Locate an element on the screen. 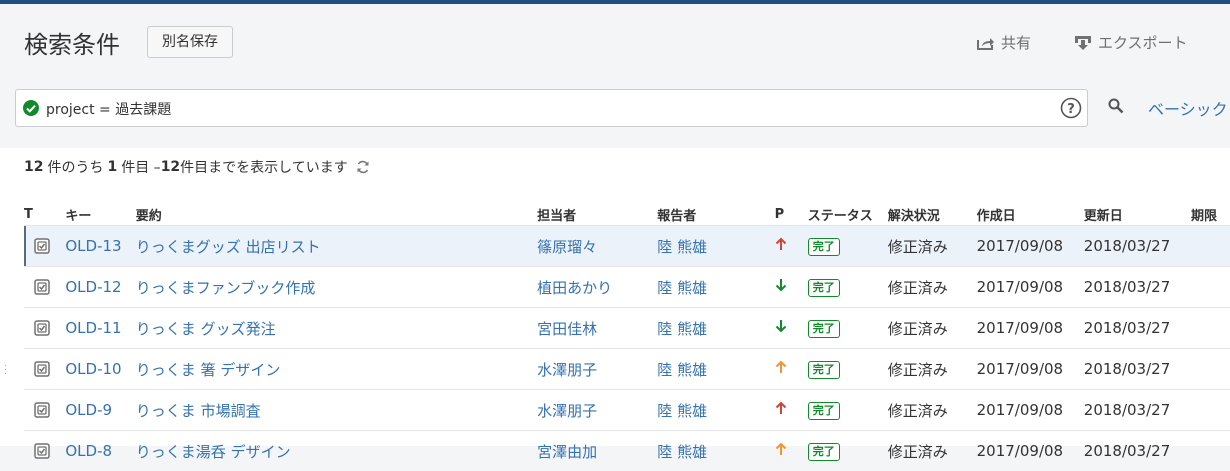  issue-key-link: OLD-8 is located at coordinates (100, 451).